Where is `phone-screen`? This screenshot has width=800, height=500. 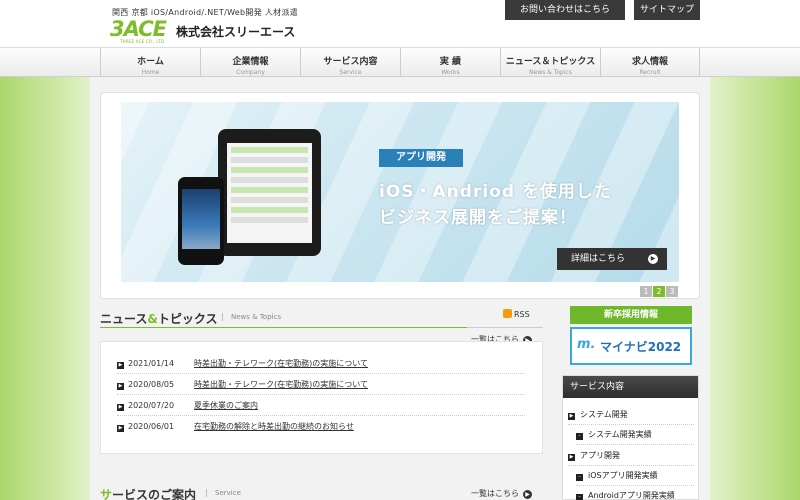 phone-screen is located at coordinates (201, 219).